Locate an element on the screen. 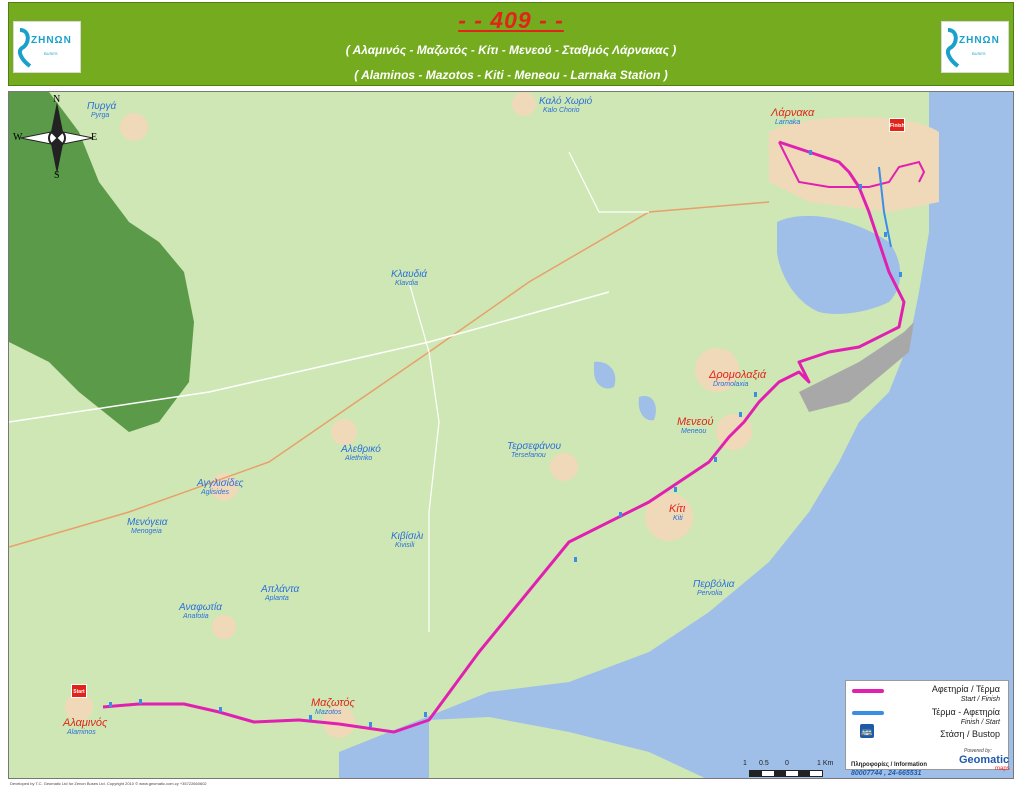  place-larnaka: Λάρνακα Larnaka is located at coordinates (792, 117).